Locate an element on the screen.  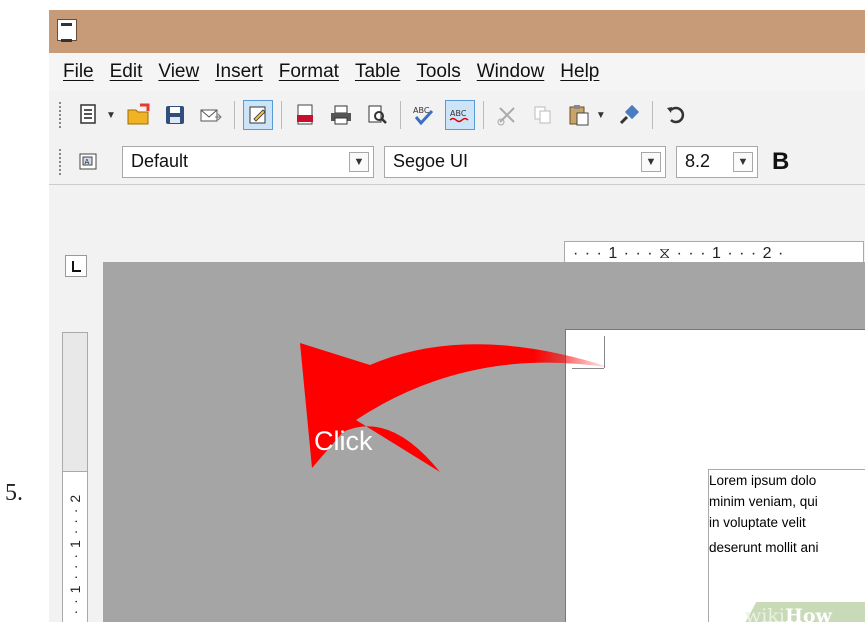
click-label: Click is located at coordinates (343, 441).